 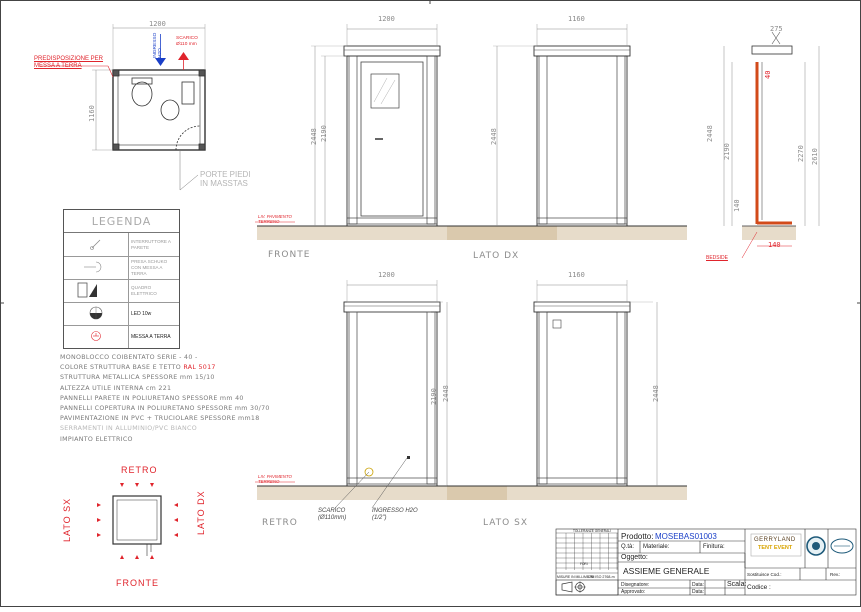 I want to click on projection-cone-icon, so click(x=567, y=587).